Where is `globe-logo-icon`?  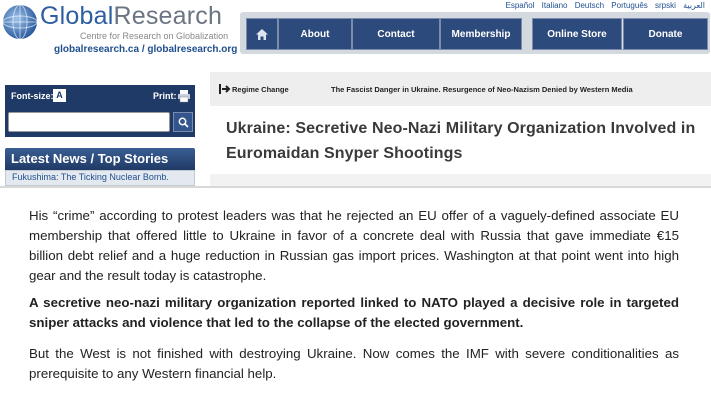
globe-logo-icon is located at coordinates (20, 23).